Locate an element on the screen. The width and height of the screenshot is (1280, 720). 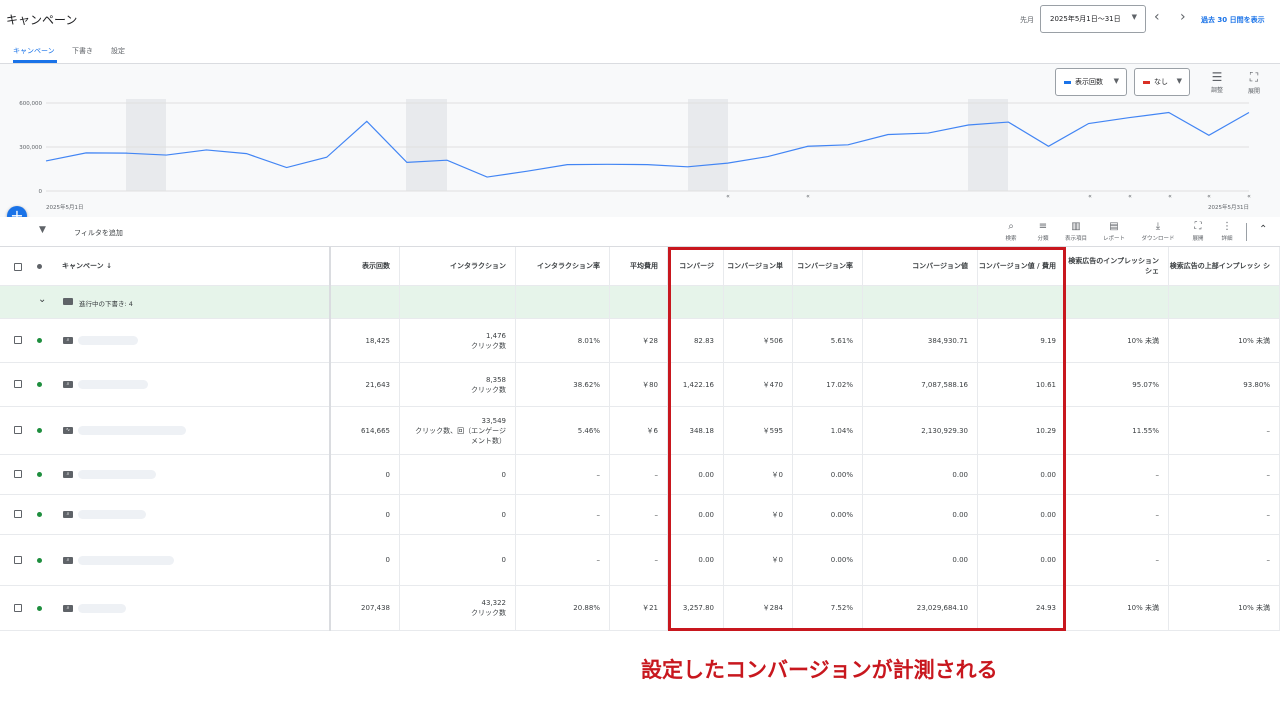
column-header: 平均費用 is located at coordinates (639, 266).